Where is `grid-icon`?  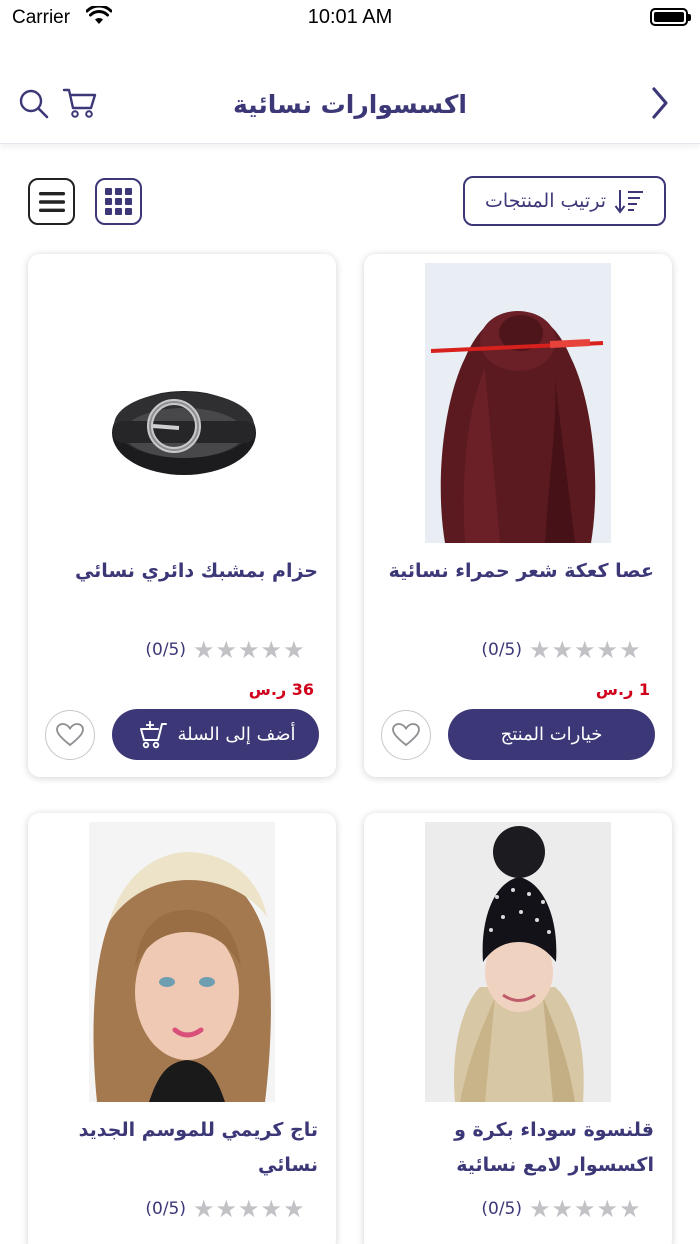
grid-icon is located at coordinates (118, 201).